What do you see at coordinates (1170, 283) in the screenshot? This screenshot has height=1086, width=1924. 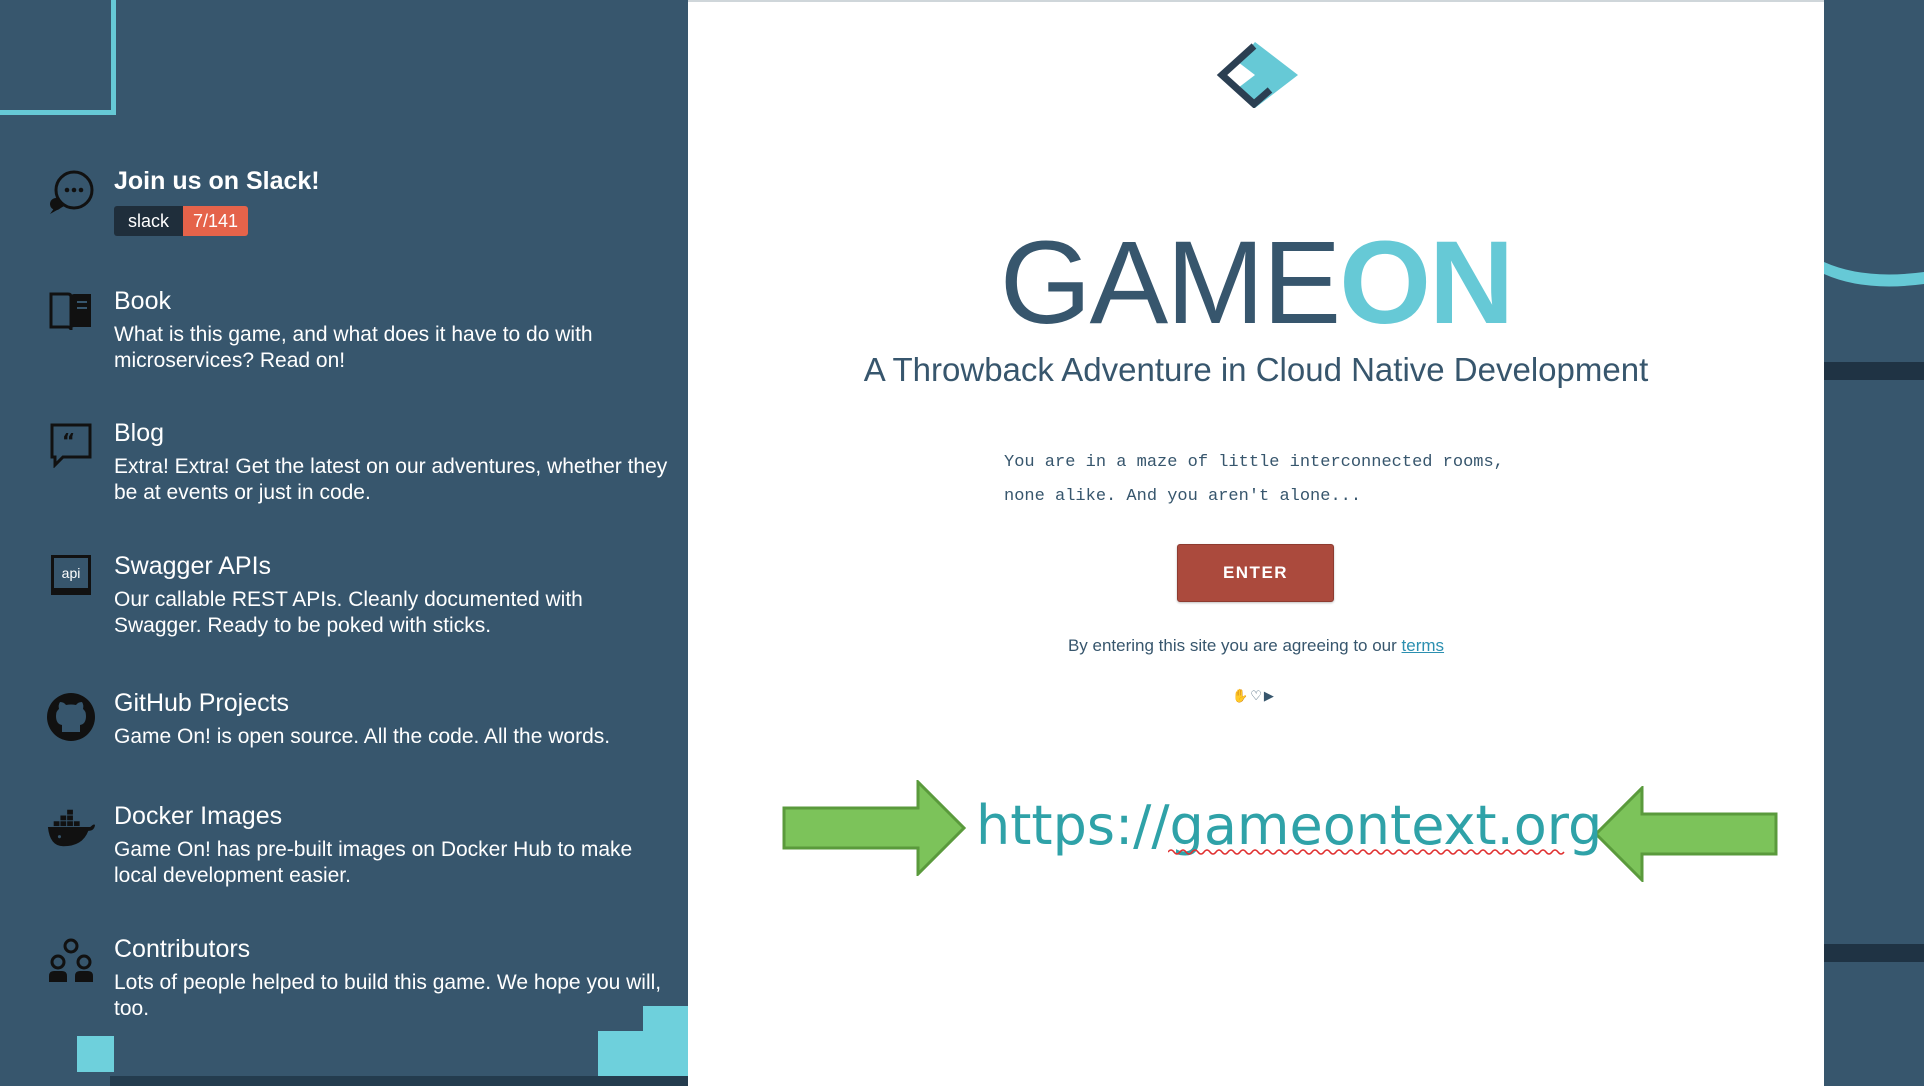 I see `title-game: GAME` at bounding box center [1170, 283].